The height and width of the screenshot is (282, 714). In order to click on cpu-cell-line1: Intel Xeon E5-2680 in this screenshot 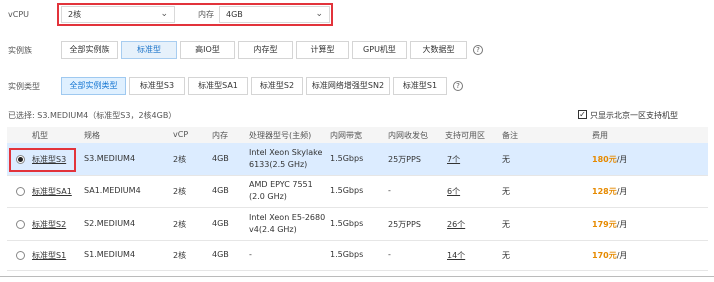, I will do `click(287, 217)`.